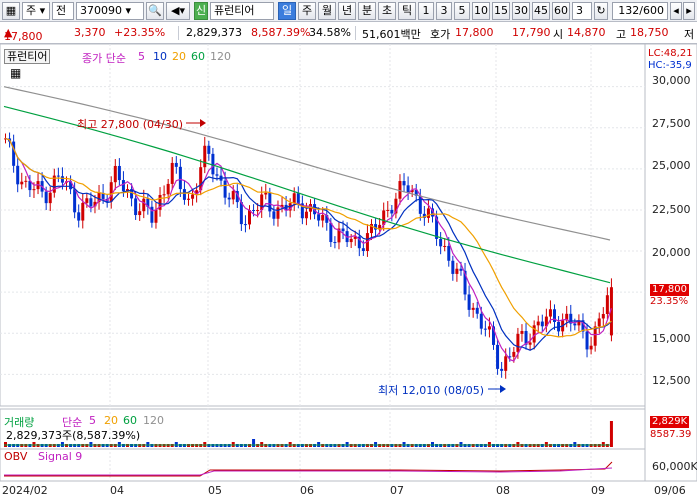  Describe the element at coordinates (601, 11) in the screenshot. I see `refresh-icon: ↻` at that location.